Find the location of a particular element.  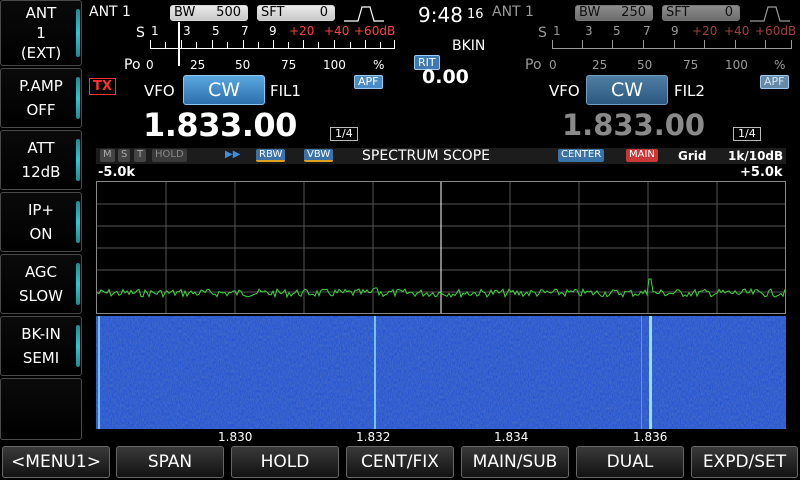

preamp-label: P.AMP is located at coordinates (41, 86).